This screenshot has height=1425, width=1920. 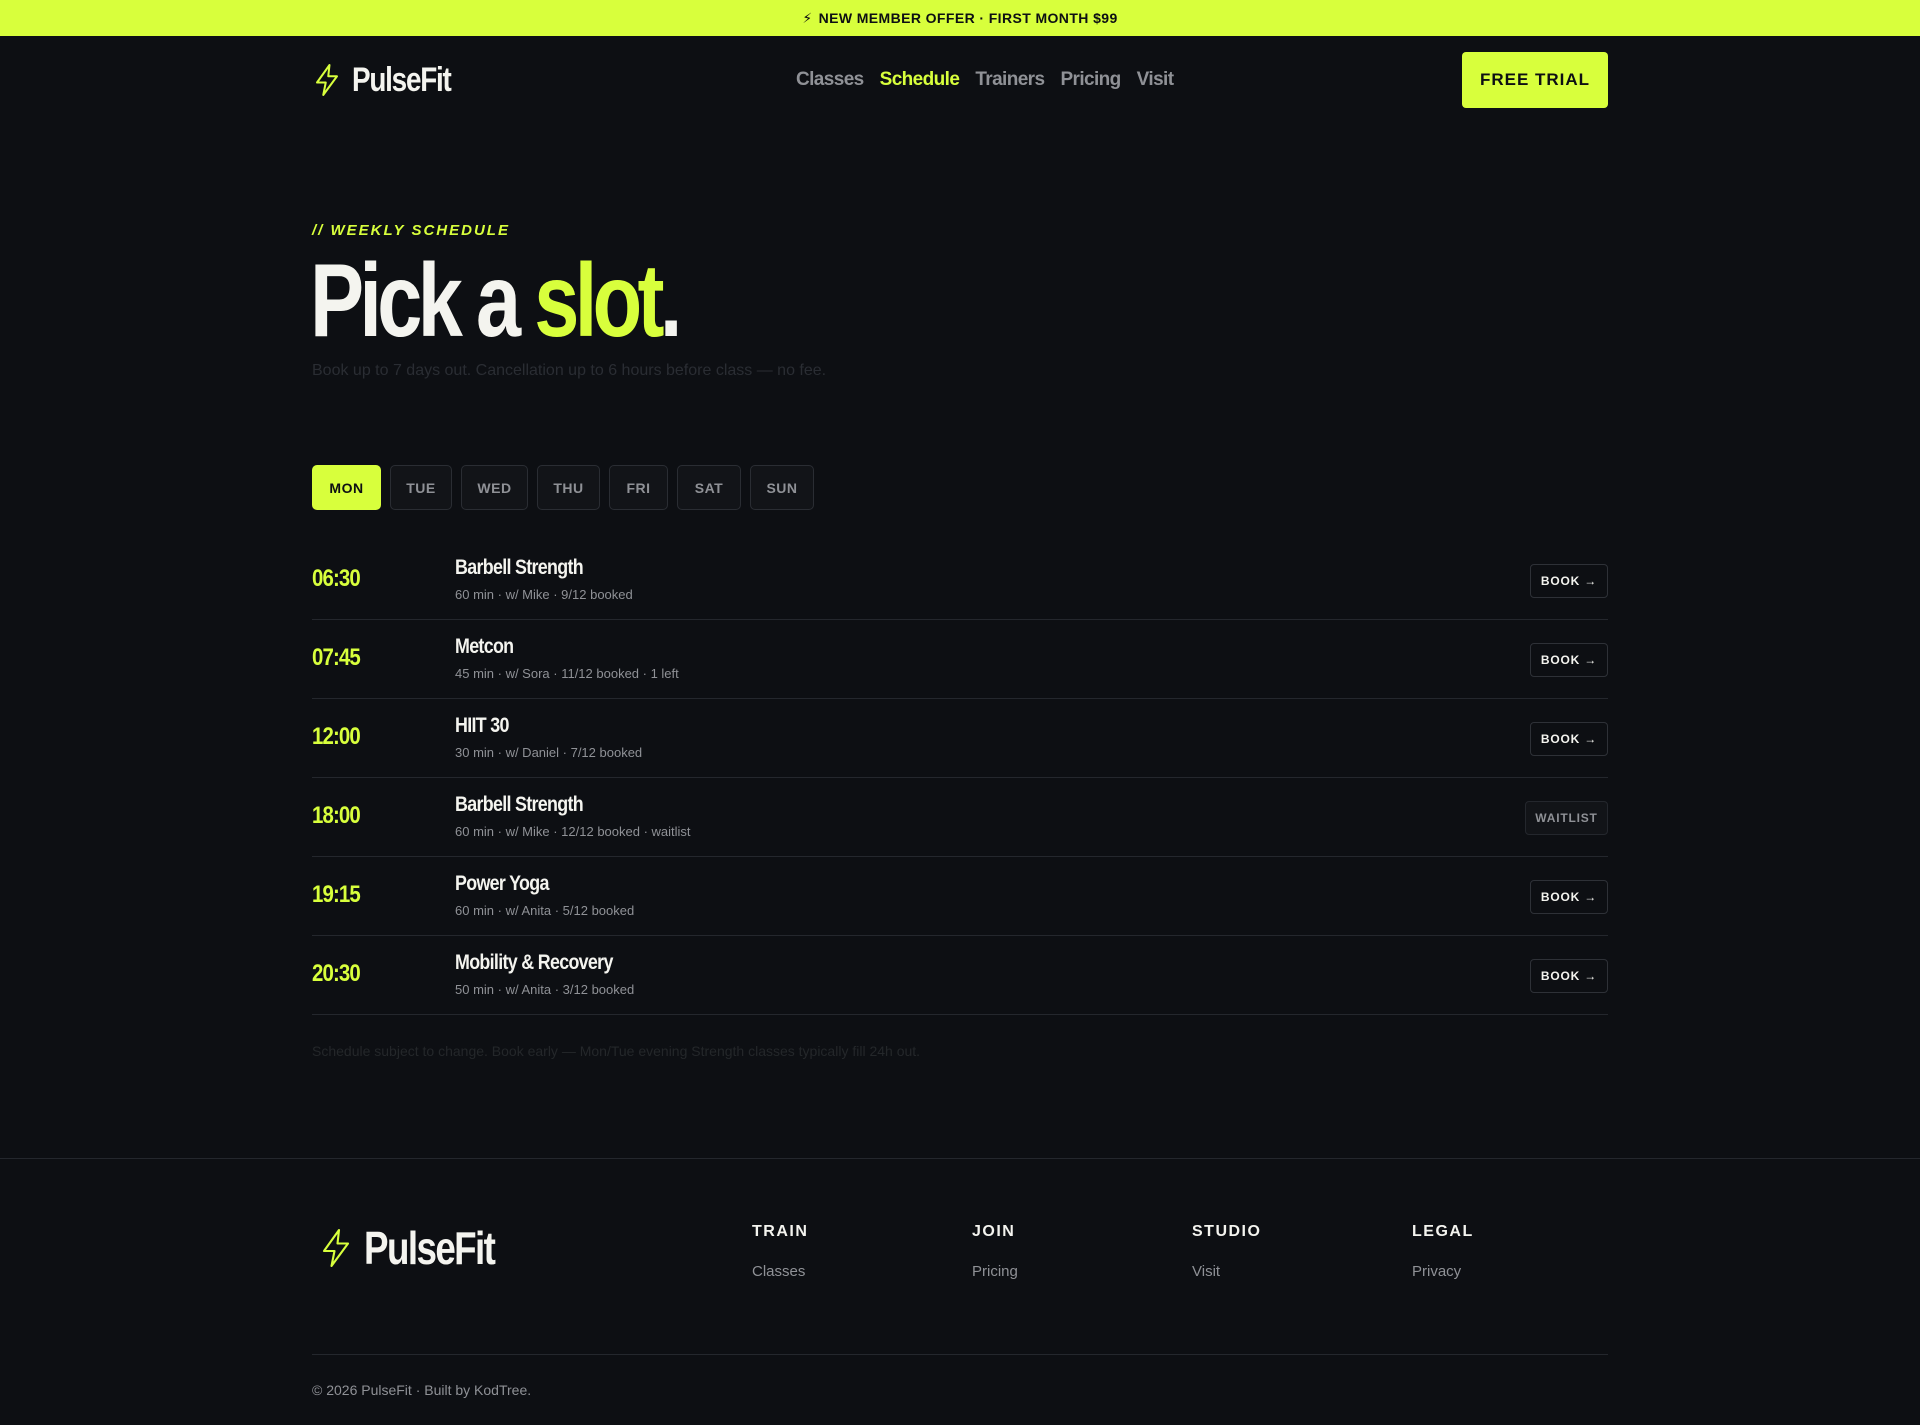 I want to click on class-time: 19:15, so click(x=336, y=894).